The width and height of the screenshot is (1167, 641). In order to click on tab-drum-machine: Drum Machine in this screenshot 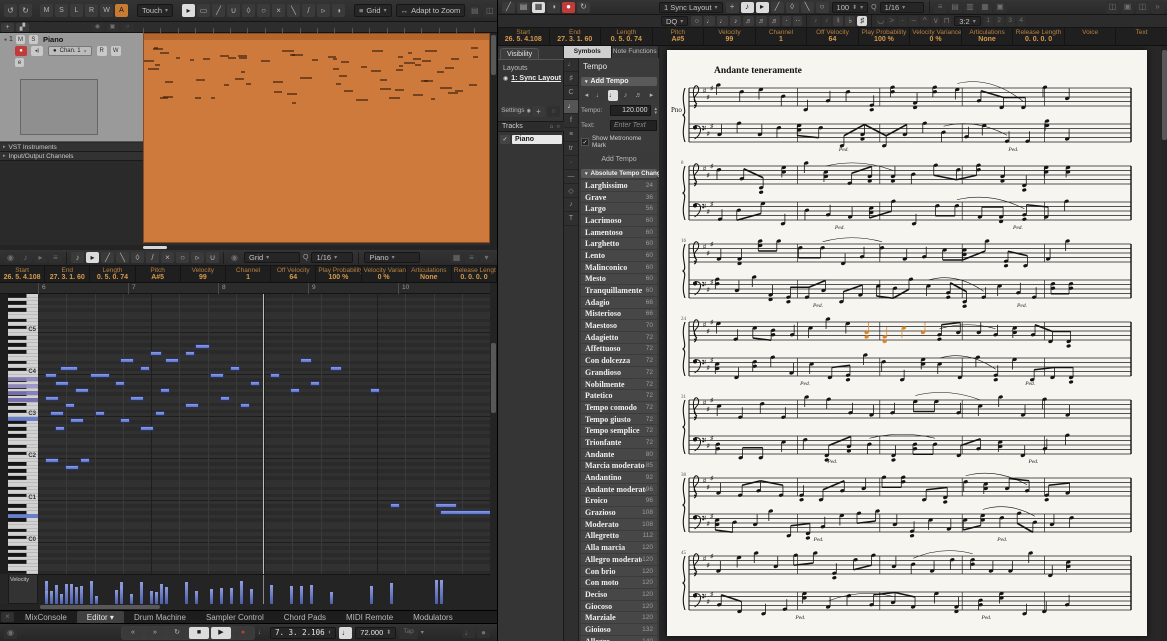, I will do `click(160, 617)`.